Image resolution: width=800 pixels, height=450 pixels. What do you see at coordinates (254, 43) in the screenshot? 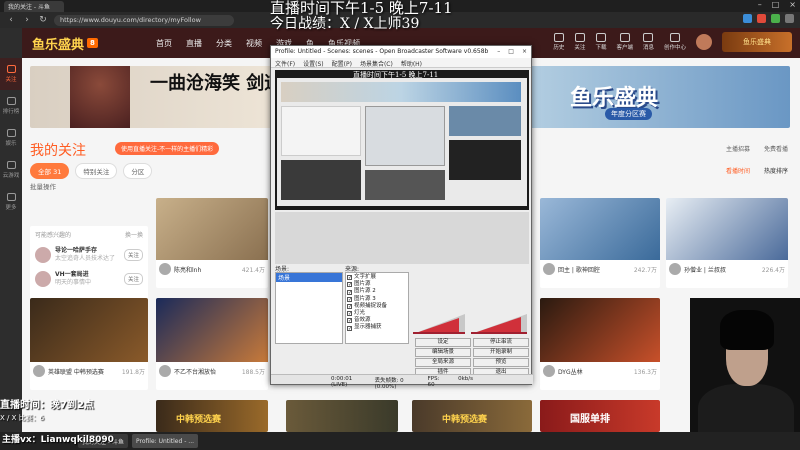
I see `nav-video: 视频` at bounding box center [254, 43].